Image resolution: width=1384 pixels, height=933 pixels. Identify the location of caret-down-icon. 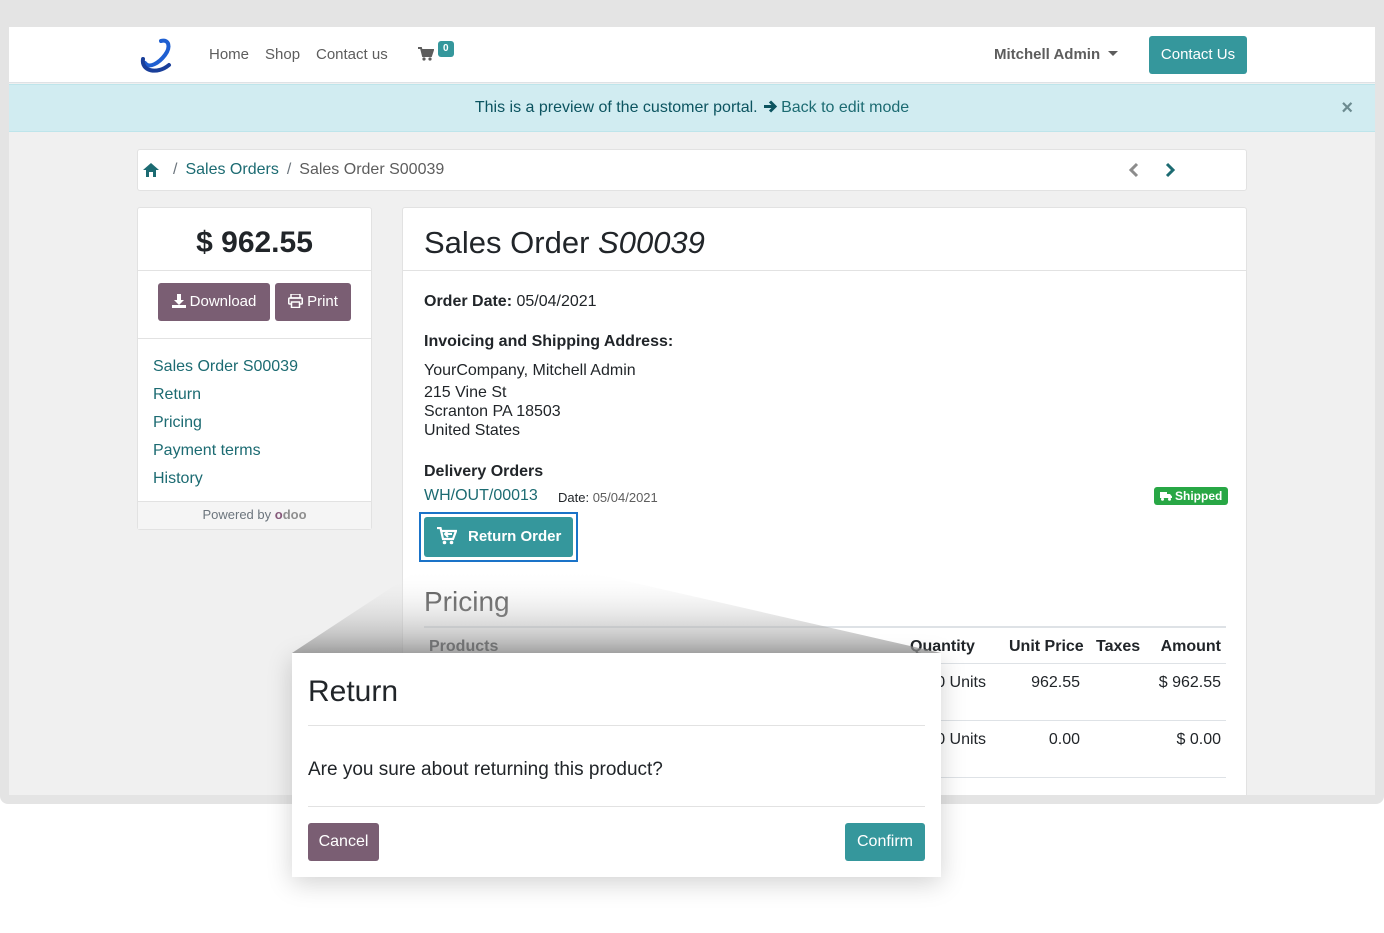
(1113, 53).